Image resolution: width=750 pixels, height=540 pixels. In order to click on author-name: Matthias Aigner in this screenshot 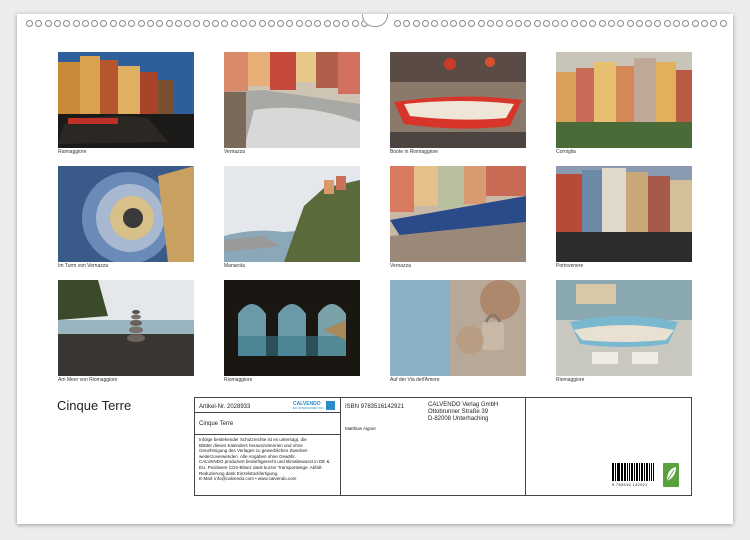, I will do `click(361, 428)`.